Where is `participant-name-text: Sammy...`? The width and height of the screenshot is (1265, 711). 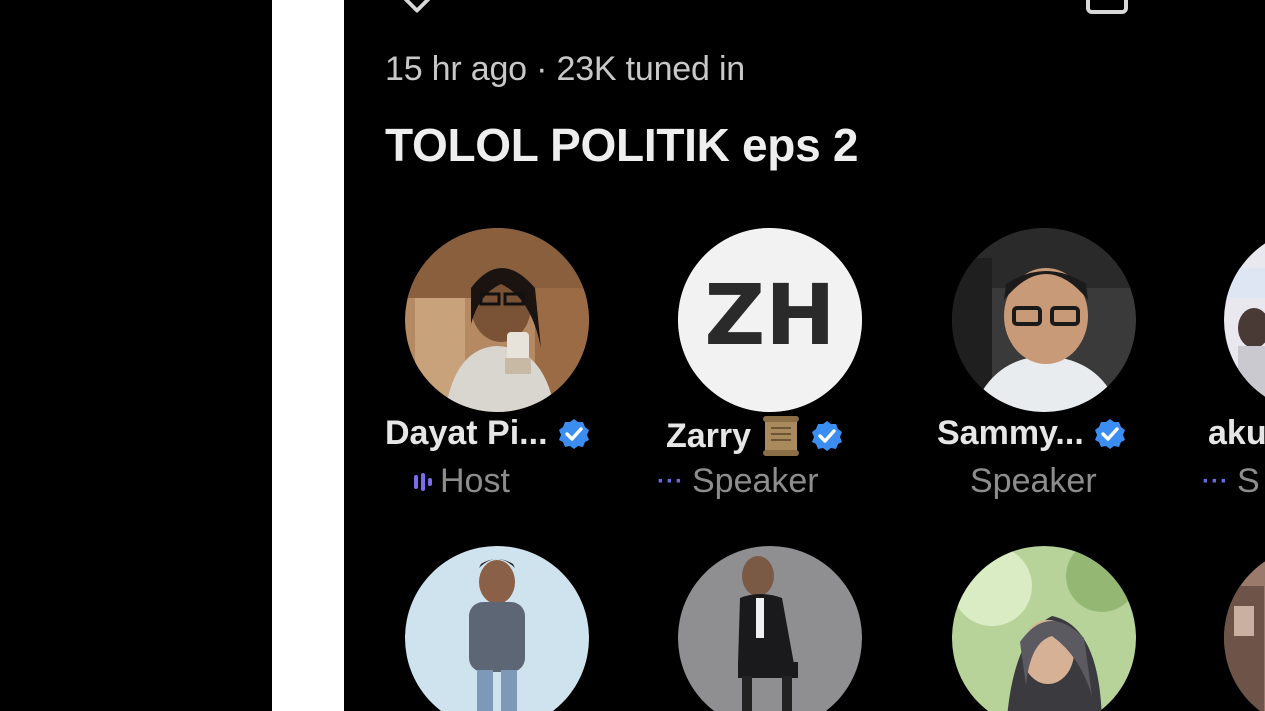 participant-name-text: Sammy... is located at coordinates (1010, 433).